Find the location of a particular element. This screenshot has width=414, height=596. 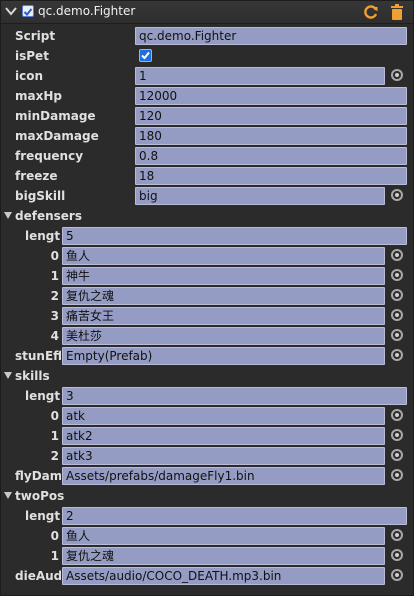

mindamage-field: 120 is located at coordinates (271, 116).